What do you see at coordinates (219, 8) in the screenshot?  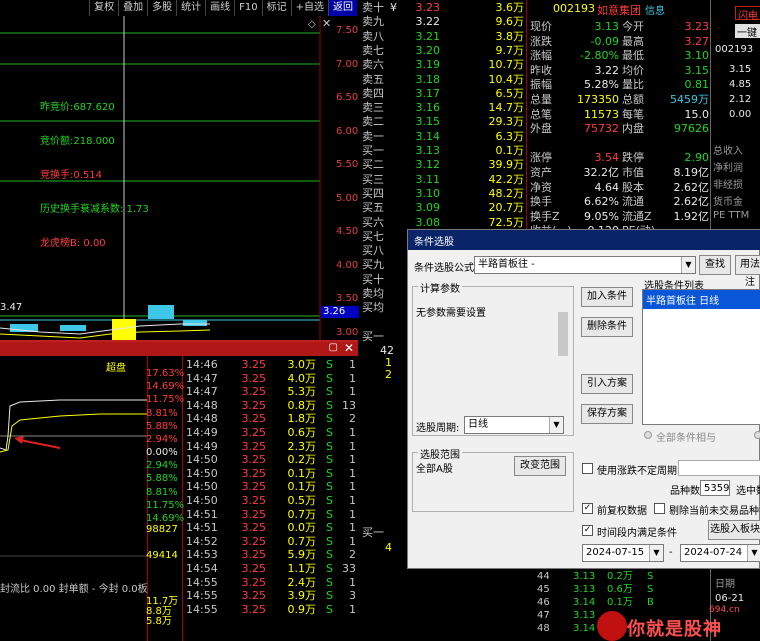 I see `toolbar-item: 画线` at bounding box center [219, 8].